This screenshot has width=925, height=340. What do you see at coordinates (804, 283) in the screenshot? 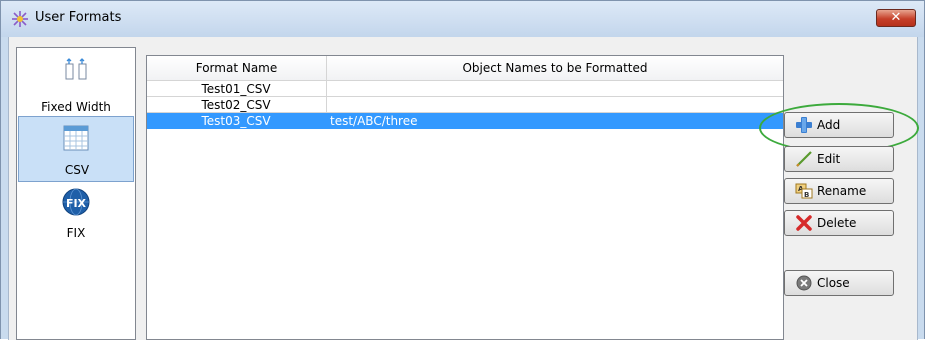
I see `close-circle-icon` at bounding box center [804, 283].